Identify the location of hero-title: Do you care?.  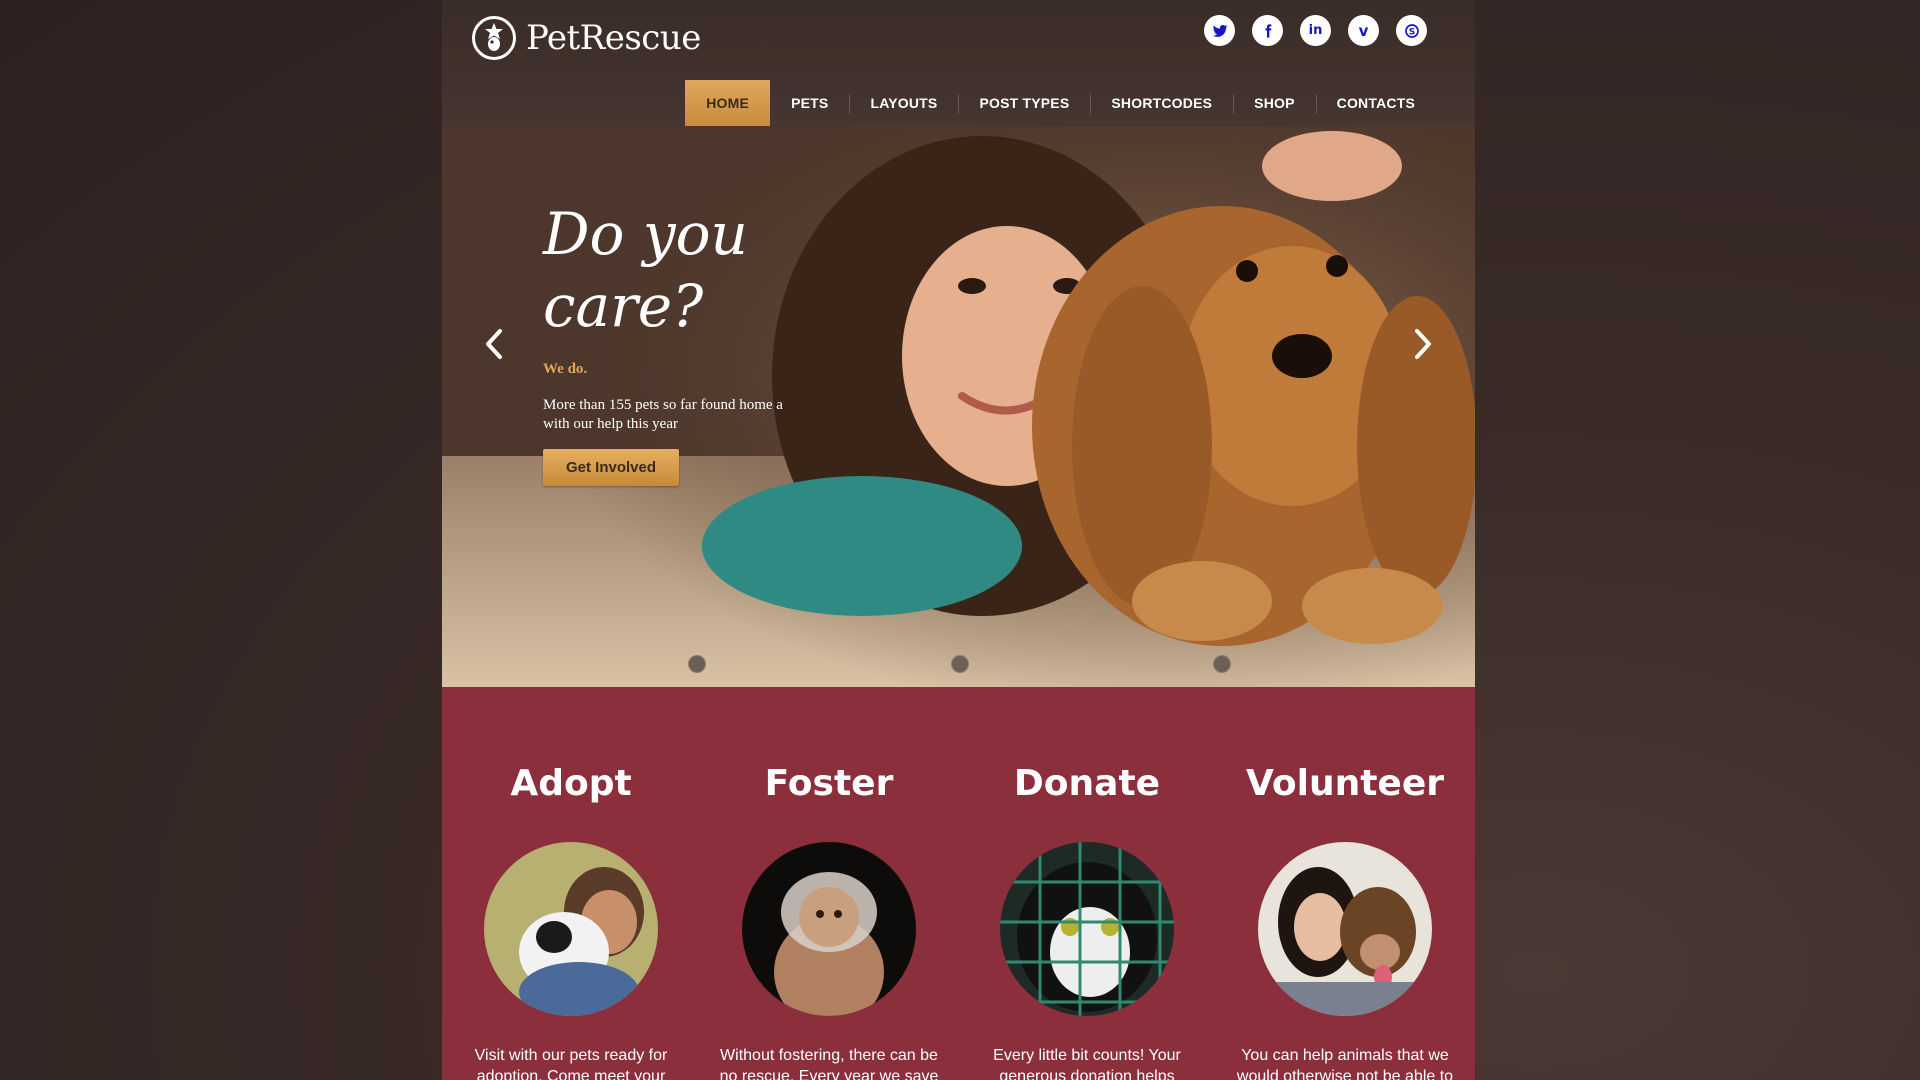
(645, 270).